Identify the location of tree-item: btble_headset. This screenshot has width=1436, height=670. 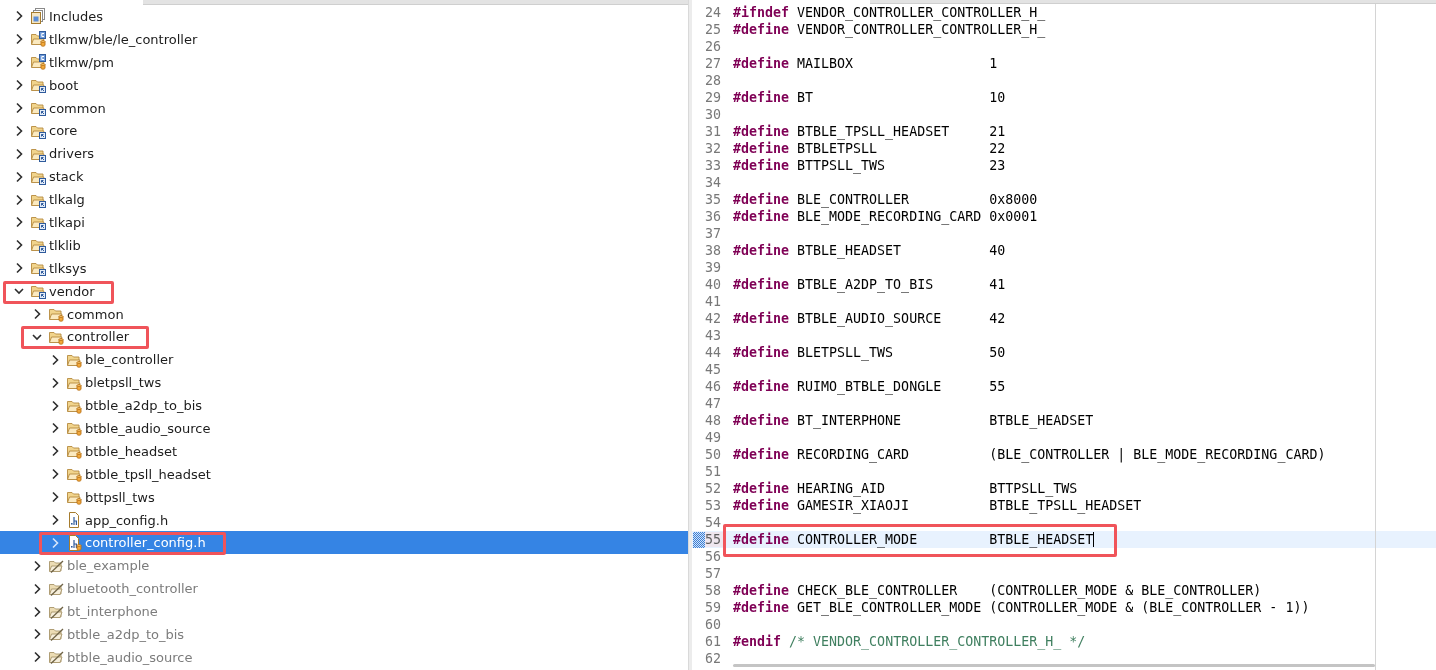
(344, 451).